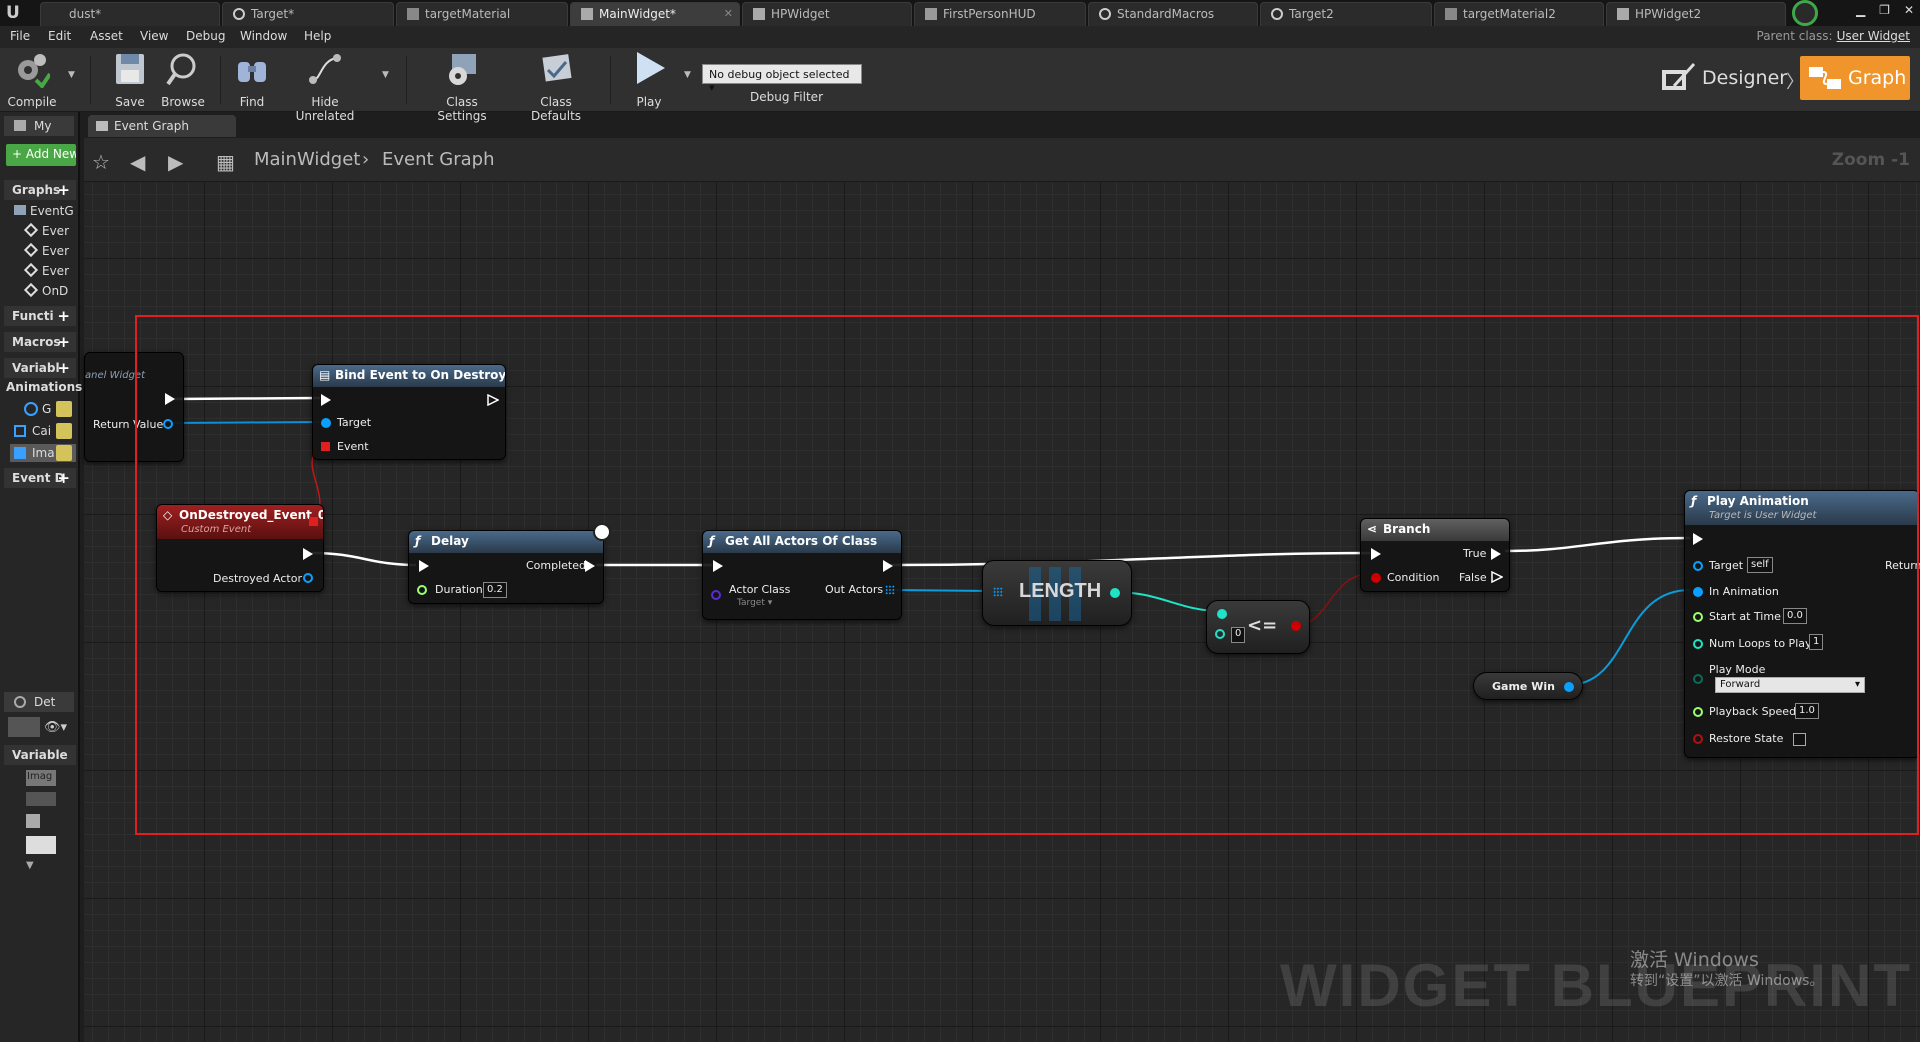 This screenshot has height=1042, width=1920. Describe the element at coordinates (101, 162) in the screenshot. I see `favorite-star-icon: ☆` at that location.